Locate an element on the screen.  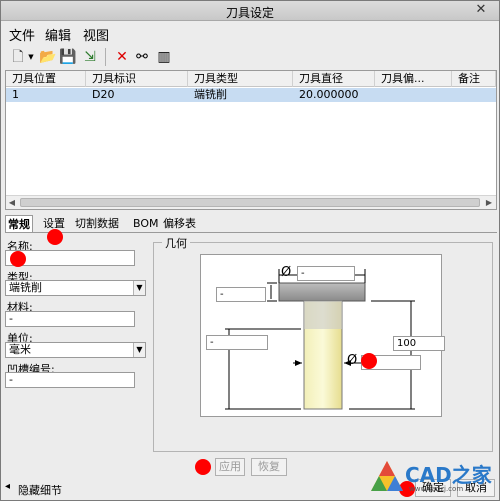
cutting-length-field: - is located at coordinates (237, 342).